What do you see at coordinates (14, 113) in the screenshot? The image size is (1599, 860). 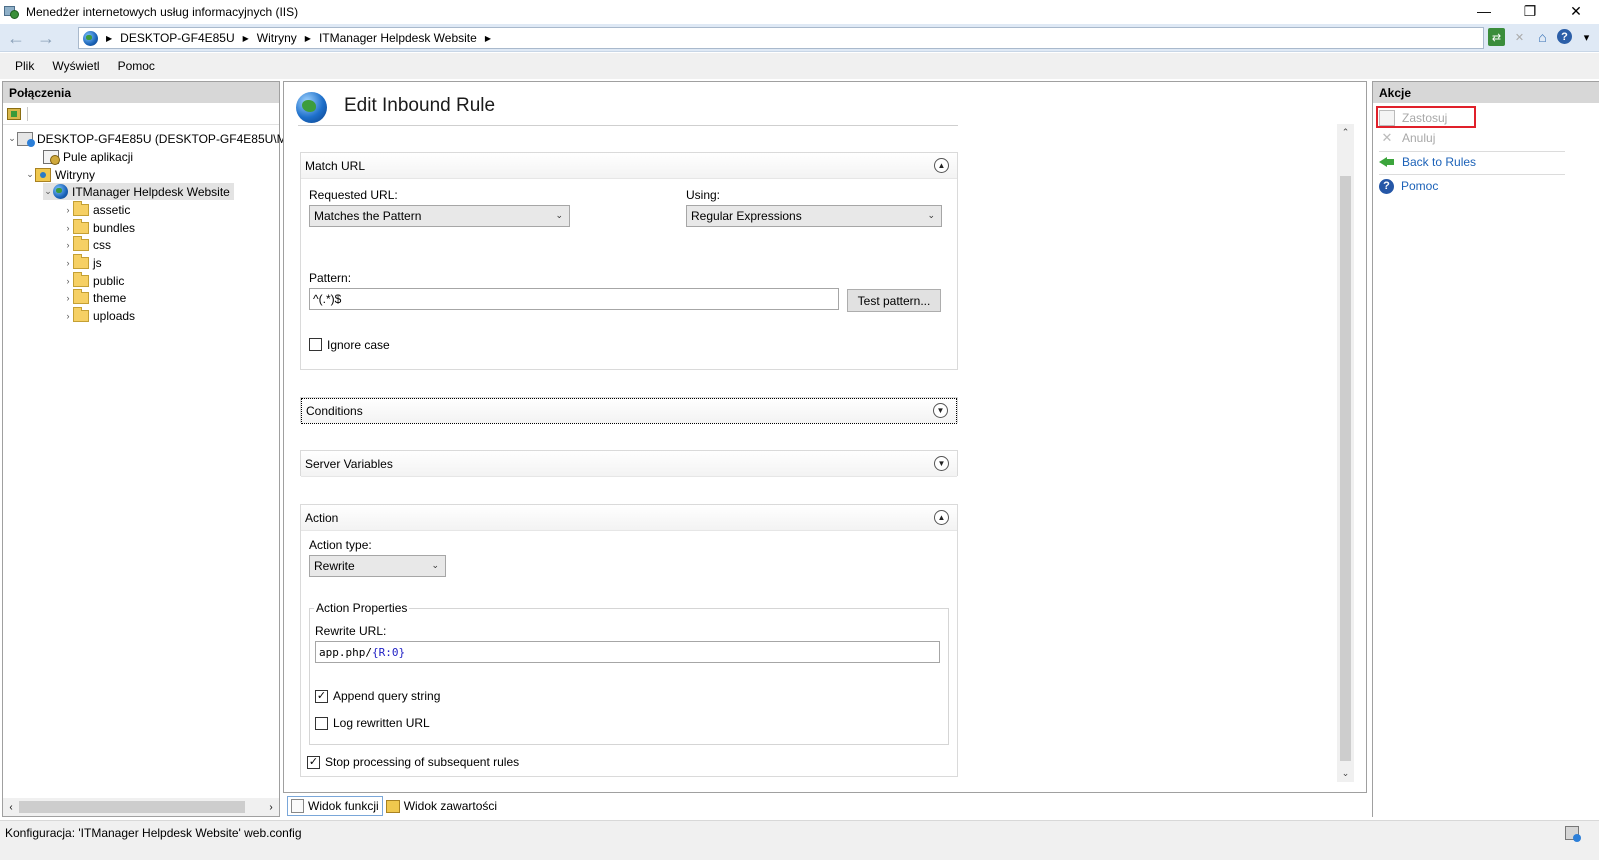 I see `create-connection-icon` at bounding box center [14, 113].